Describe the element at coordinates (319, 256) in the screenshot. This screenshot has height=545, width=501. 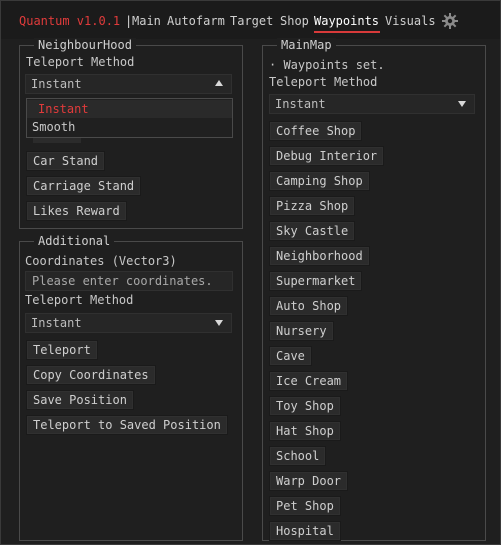
I see `waypoint-button: Neighborhood` at that location.